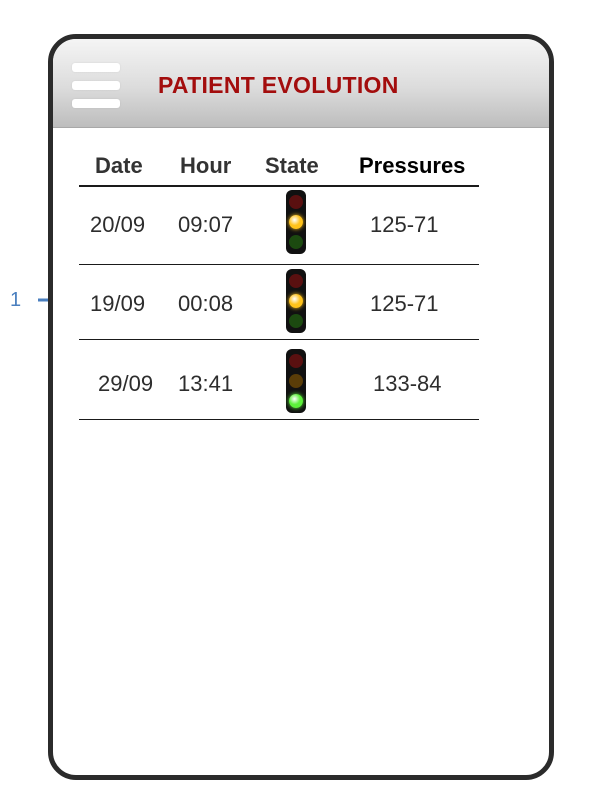 The image size is (600, 800). I want to click on row-date: 29/09, so click(126, 383).